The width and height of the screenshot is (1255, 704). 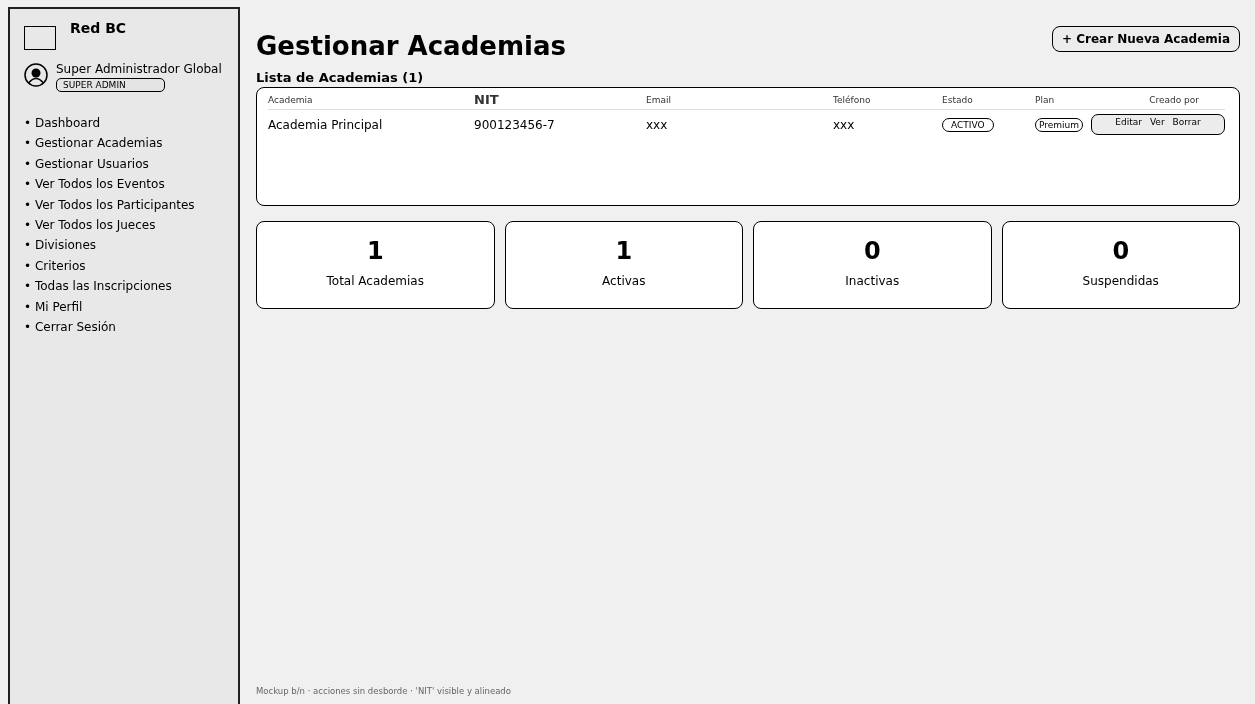 What do you see at coordinates (487, 99) in the screenshot?
I see `column-header: NIT` at bounding box center [487, 99].